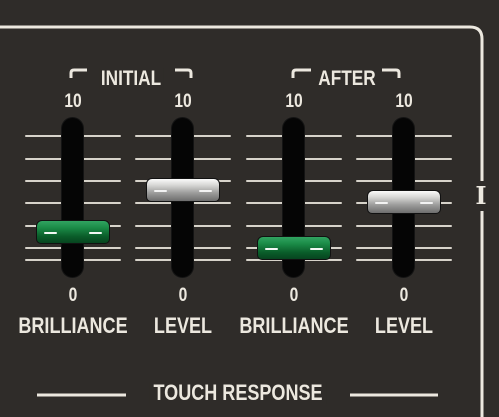  What do you see at coordinates (183, 325) in the screenshot?
I see `initial-level-label: LEVEL` at bounding box center [183, 325].